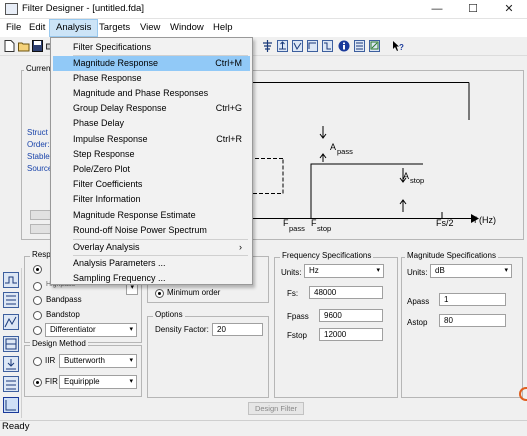 The height and width of the screenshot is (436, 527). I want to click on import-filter-icon, so click(11, 364).